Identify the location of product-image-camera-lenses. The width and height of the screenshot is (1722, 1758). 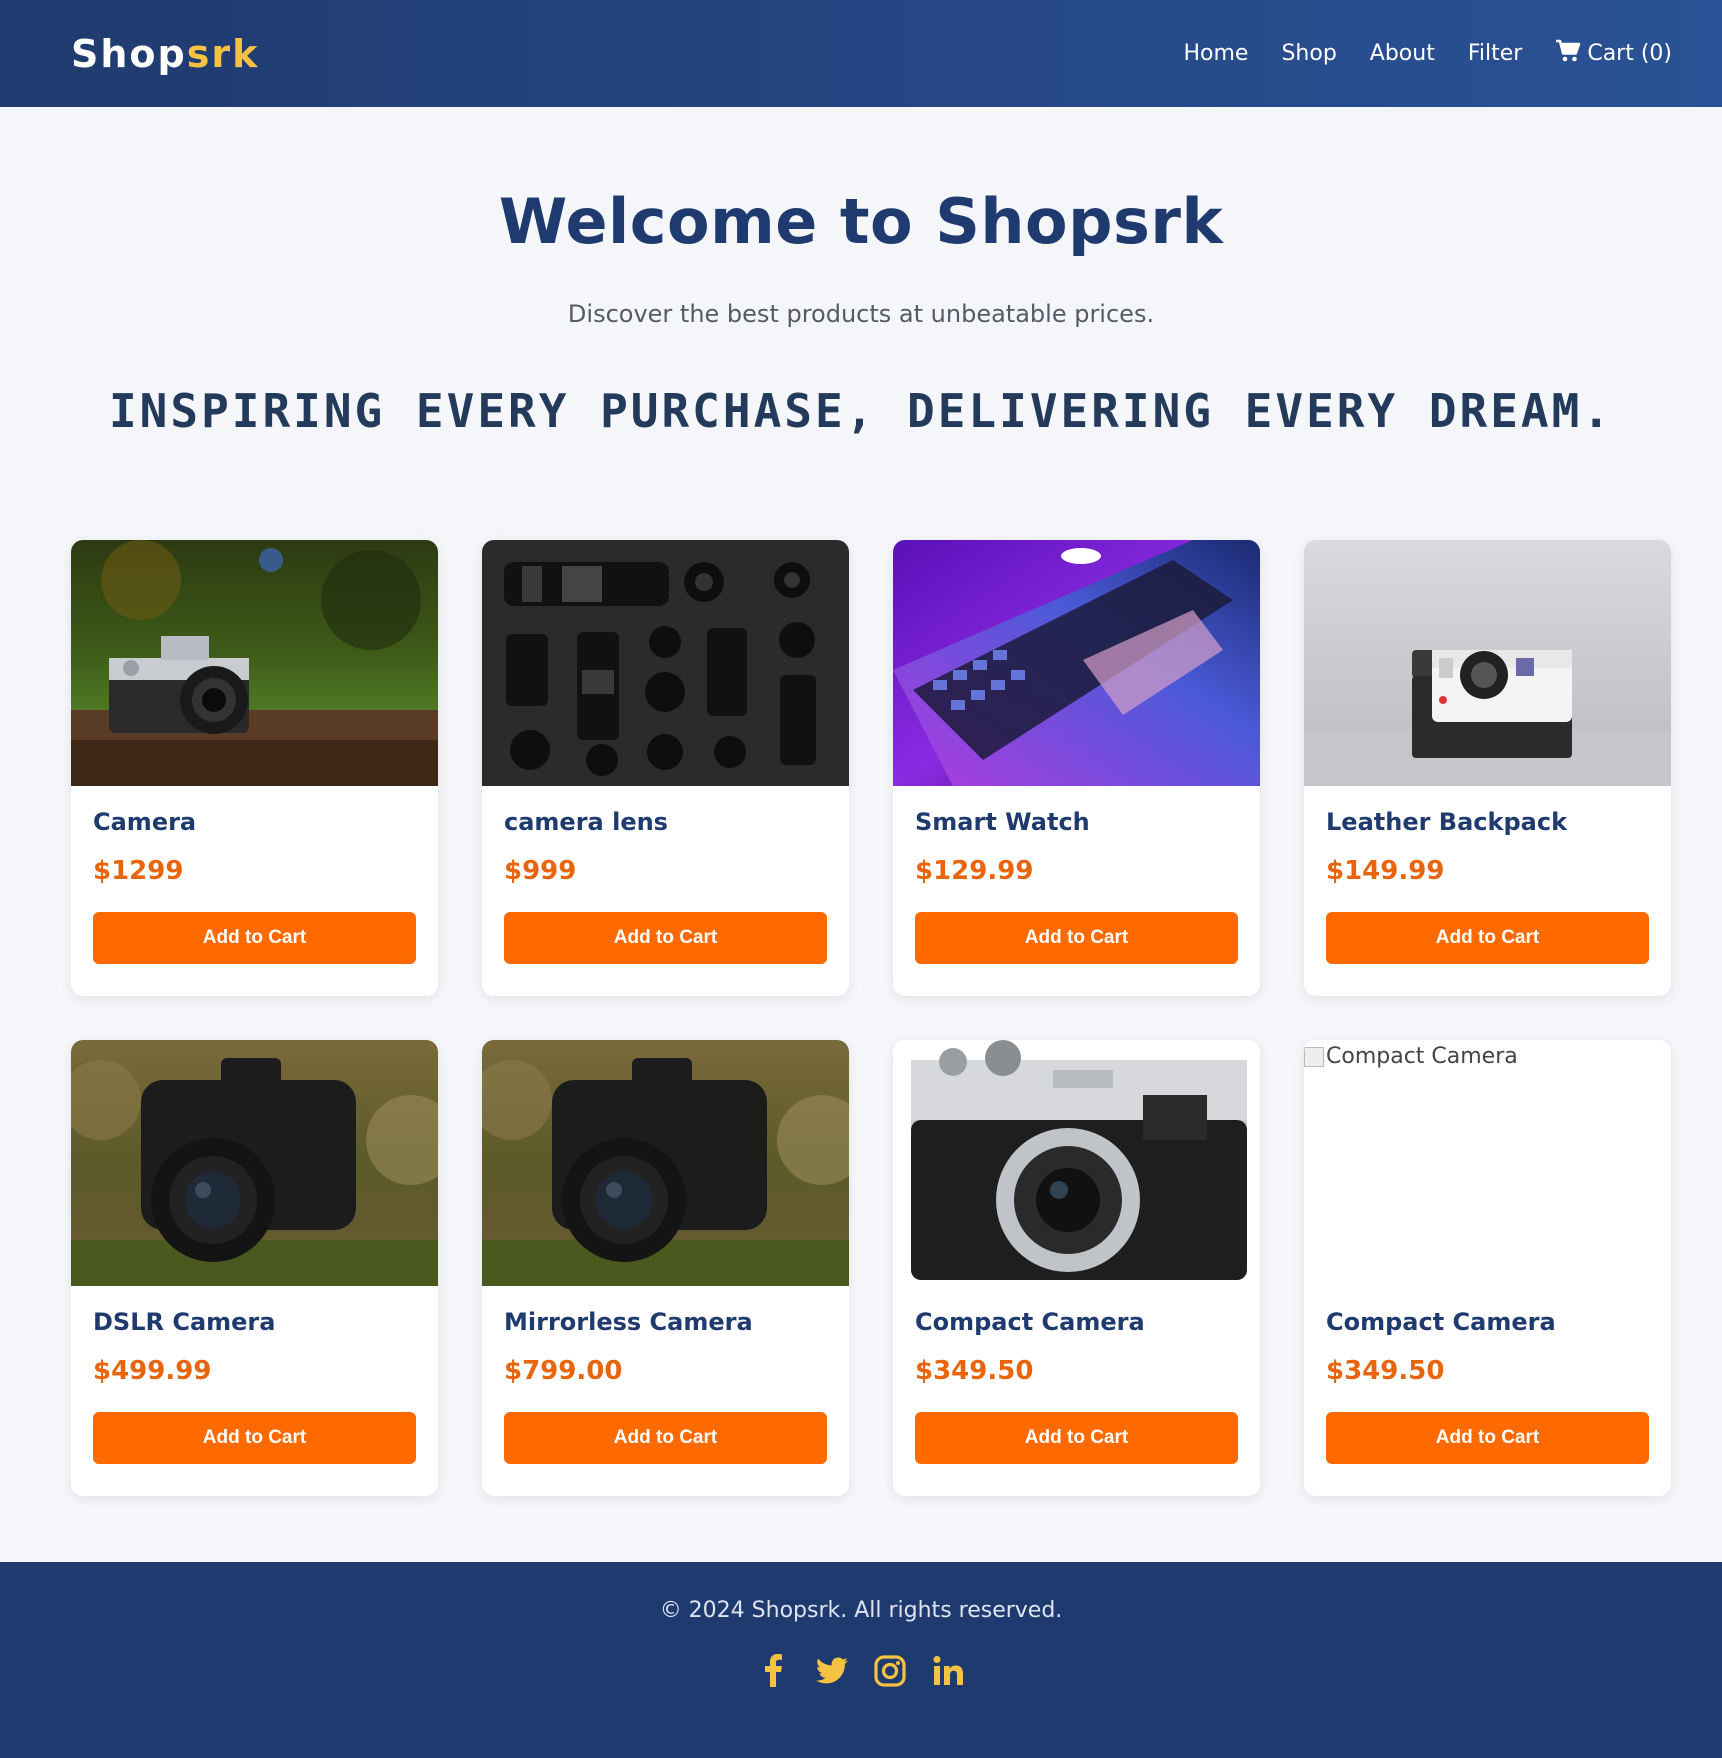
(665, 663).